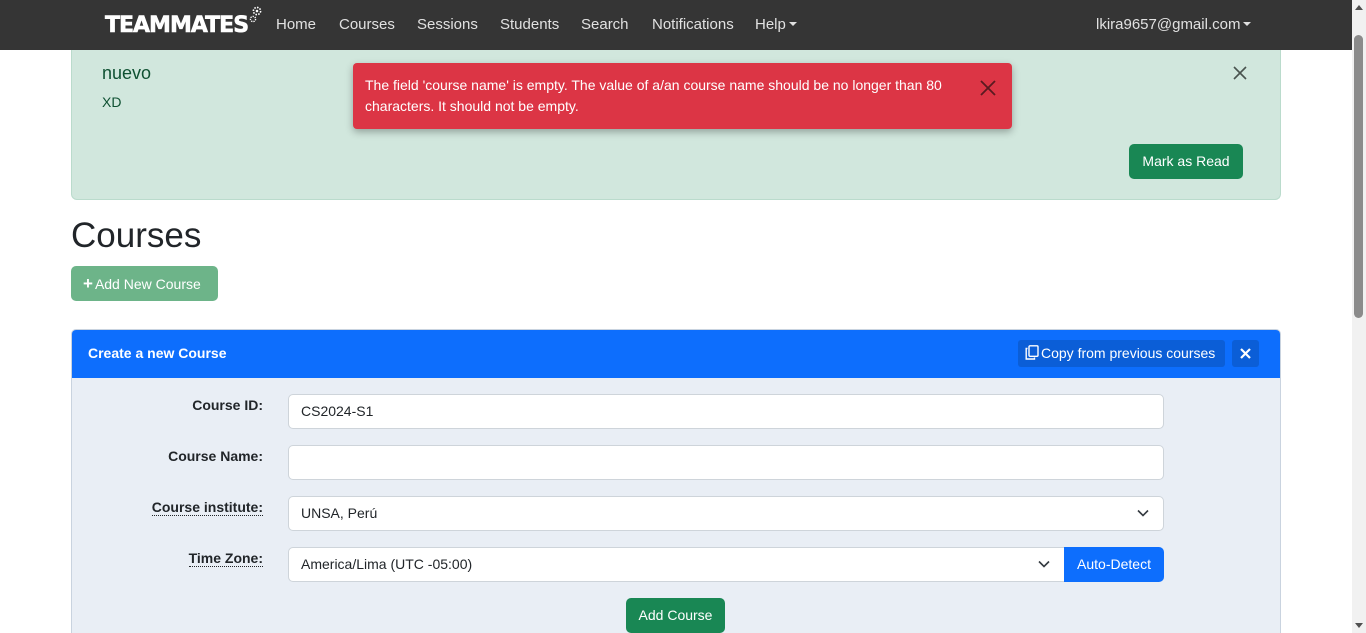 The width and height of the screenshot is (1366, 633). What do you see at coordinates (447, 25) in the screenshot?
I see `nav-sessions: Sessions` at bounding box center [447, 25].